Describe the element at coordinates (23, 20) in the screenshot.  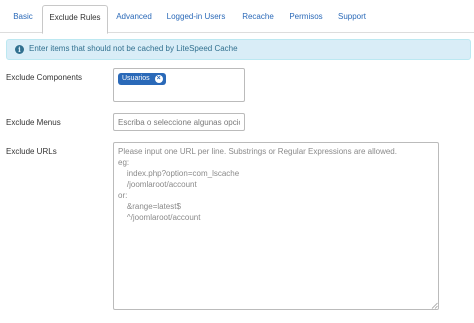
I see `tab-basic: Basic` at that location.